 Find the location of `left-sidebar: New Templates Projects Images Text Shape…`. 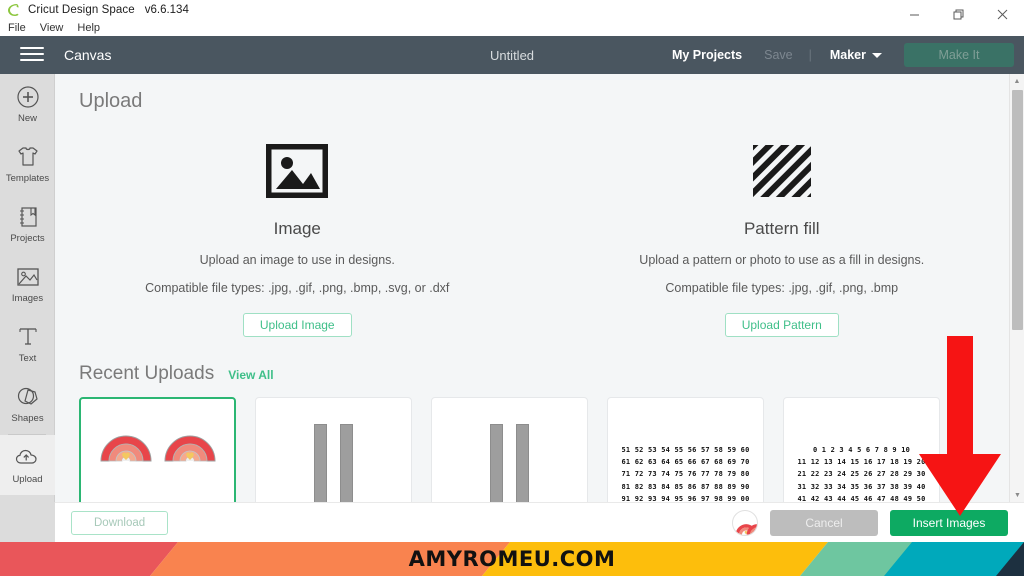

left-sidebar: New Templates Projects Images Text Shape… is located at coordinates (27, 308).